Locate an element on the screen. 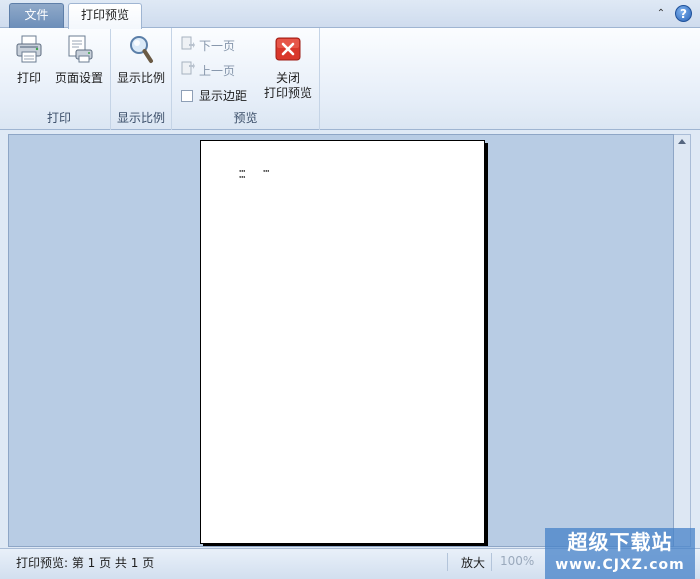 The image size is (700, 579). watermark-title: 超级下载站 is located at coordinates (620, 542).